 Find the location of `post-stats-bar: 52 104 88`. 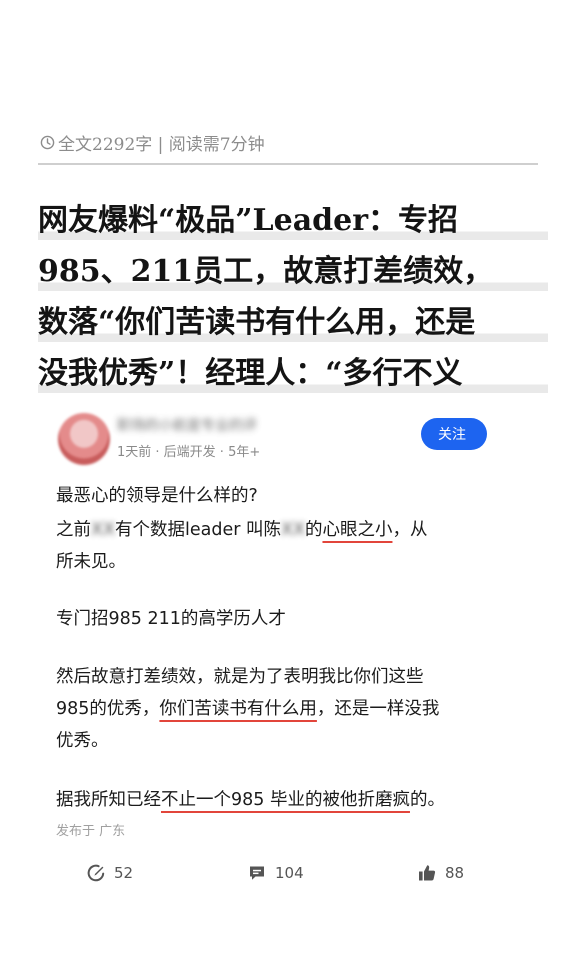

post-stats-bar: 52 104 88 is located at coordinates (288, 873).